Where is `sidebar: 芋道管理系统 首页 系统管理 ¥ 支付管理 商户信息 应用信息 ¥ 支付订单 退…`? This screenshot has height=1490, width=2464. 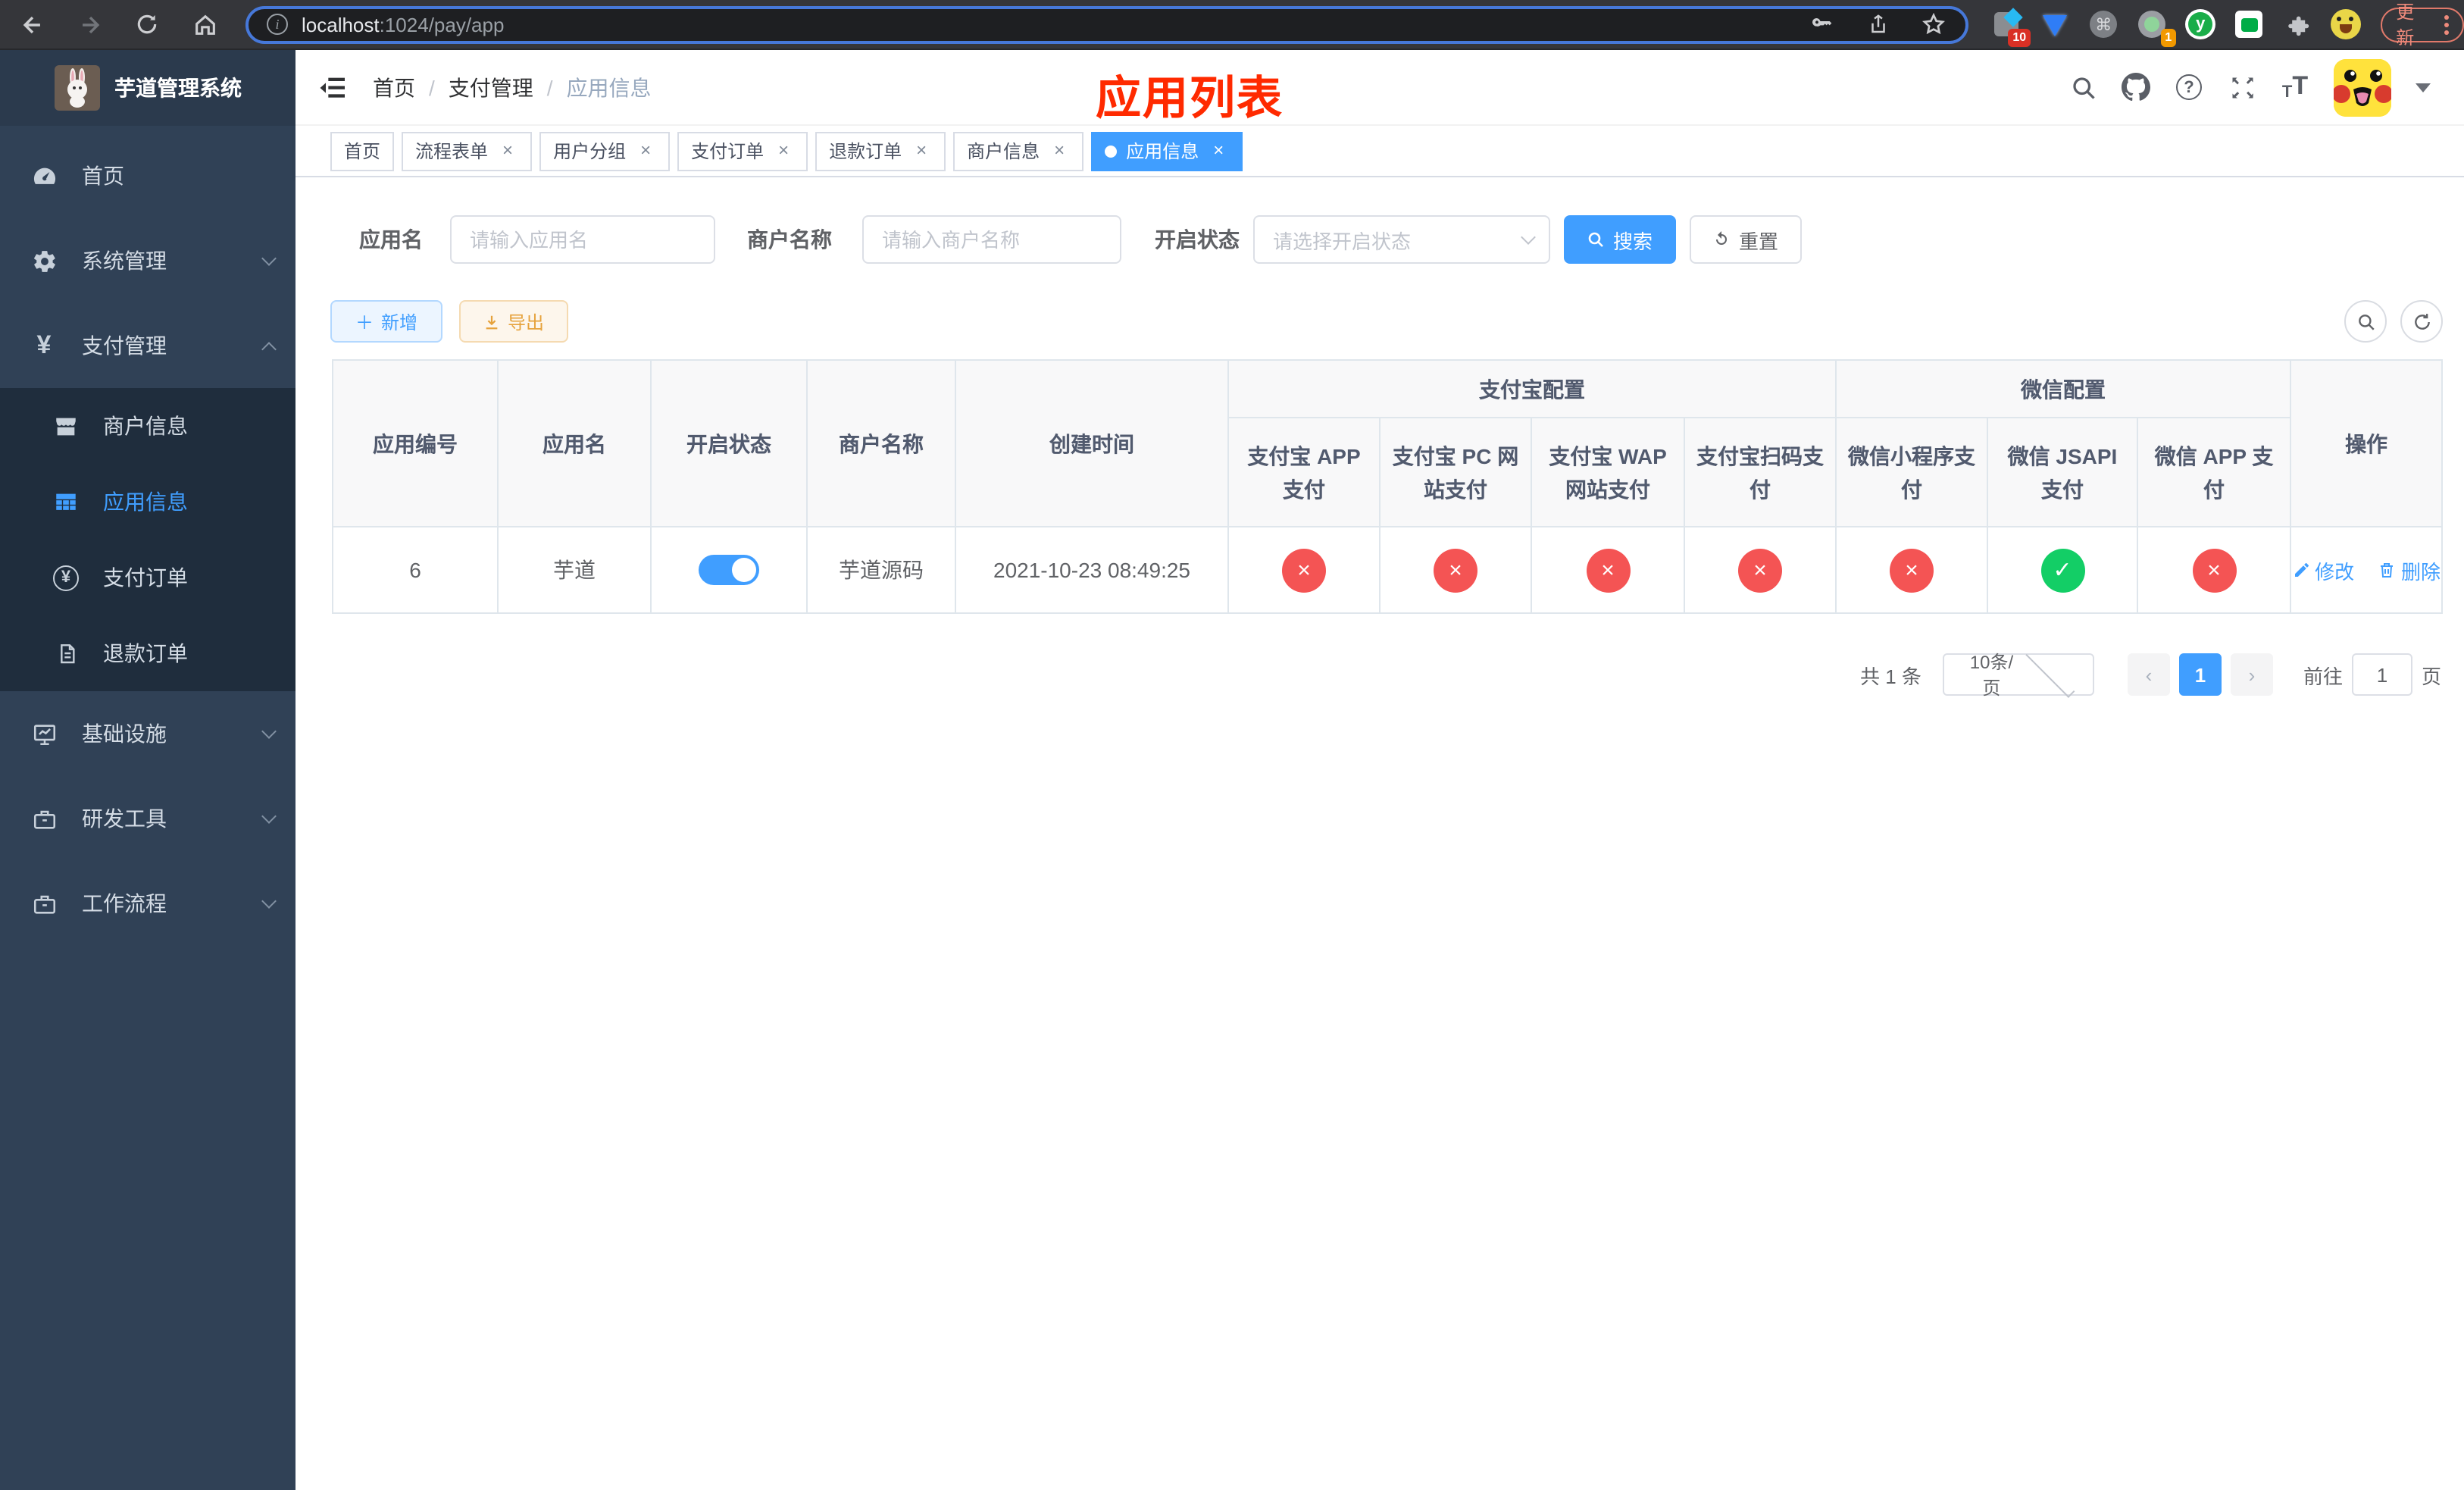
sidebar: 芋道管理系统 首页 系统管理 ¥ 支付管理 商户信息 应用信息 ¥ 支付订单 退… is located at coordinates (147, 770).